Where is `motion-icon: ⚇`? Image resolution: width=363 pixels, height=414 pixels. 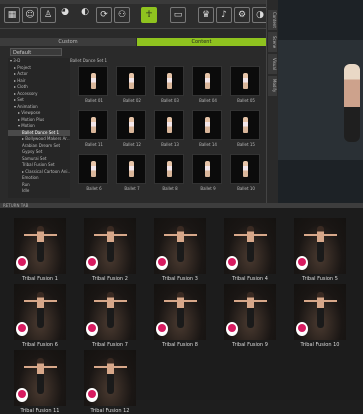 motion-icon: ⚇ is located at coordinates (122, 15).